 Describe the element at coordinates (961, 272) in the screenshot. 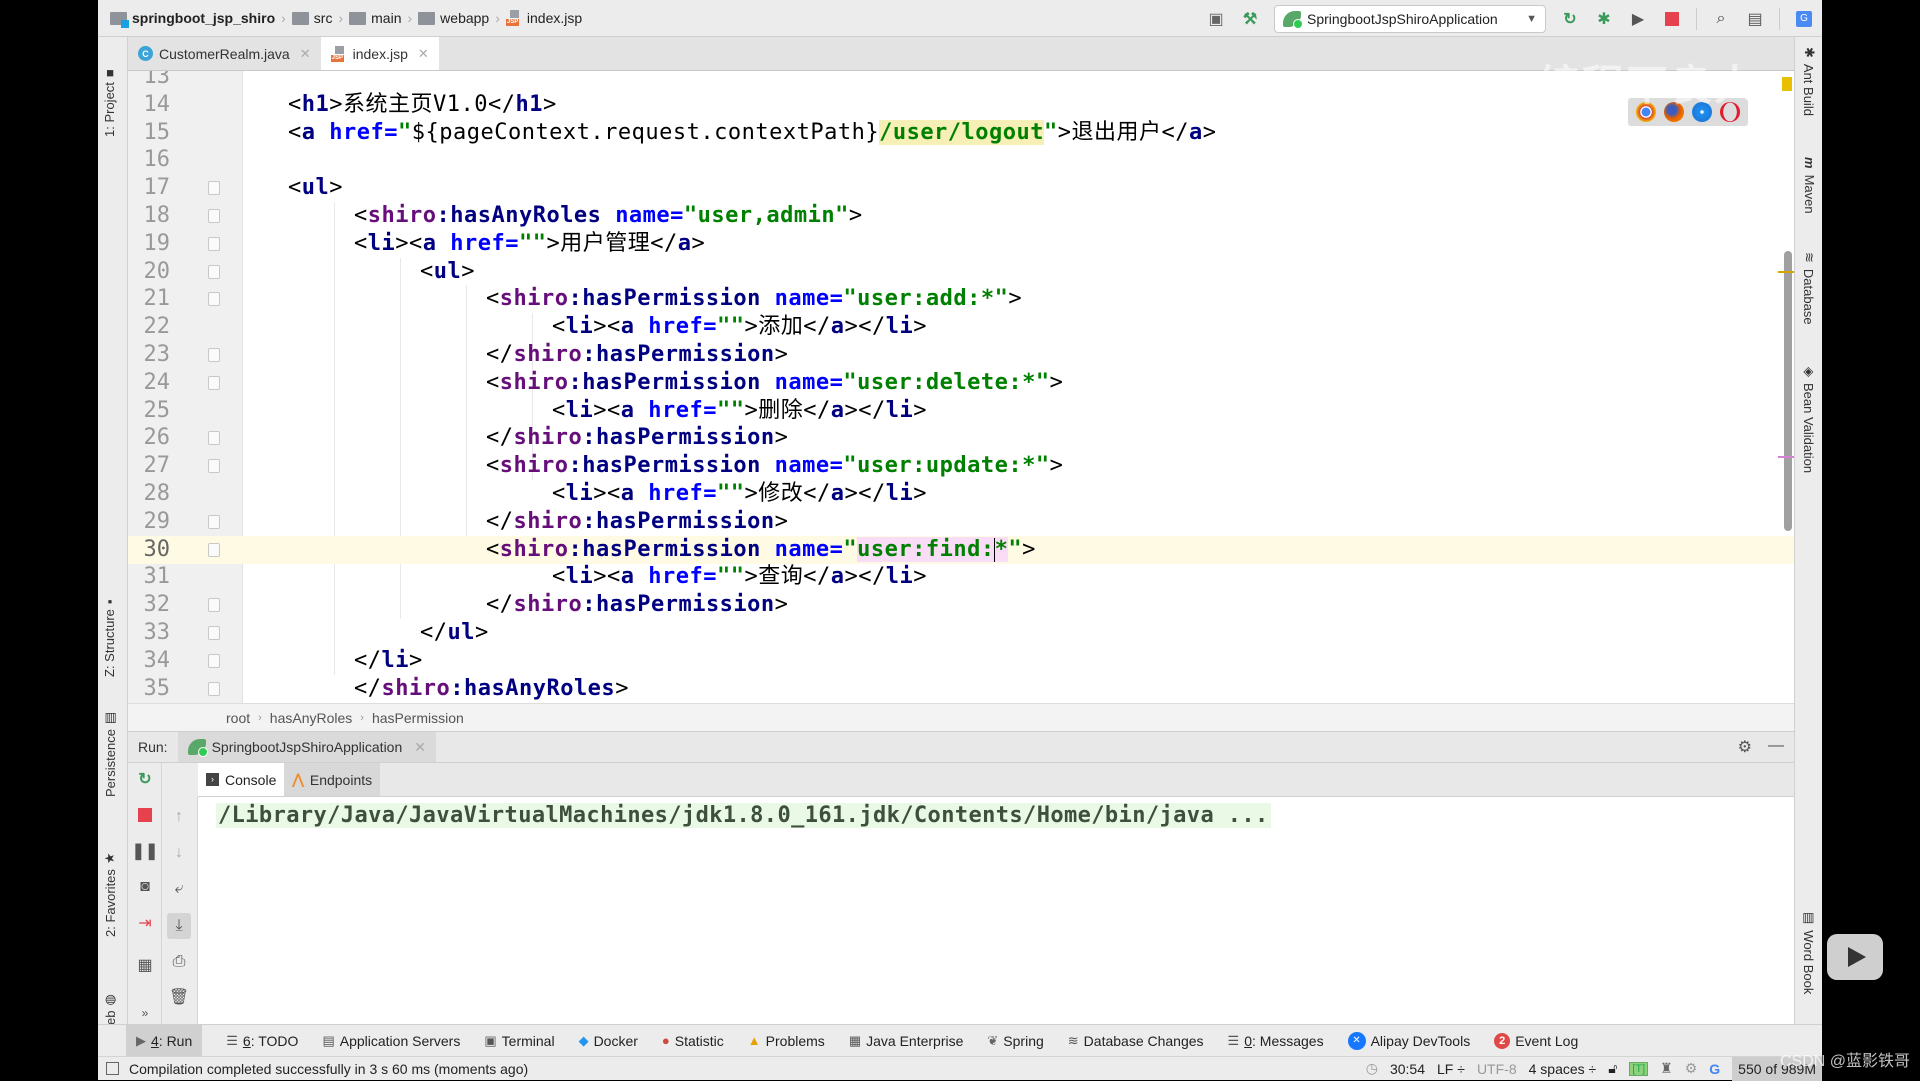

I see `code-line: 20 <ul>` at that location.